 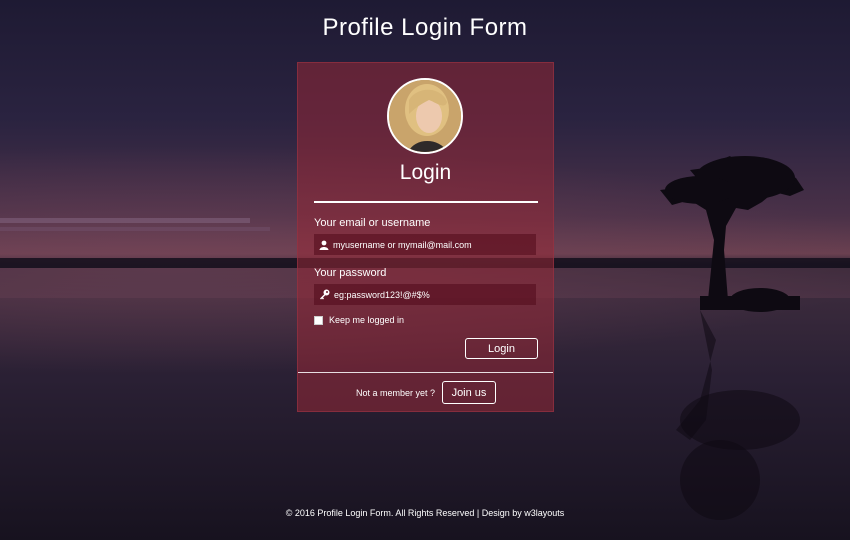 I want to click on password-input, so click(x=427, y=294).